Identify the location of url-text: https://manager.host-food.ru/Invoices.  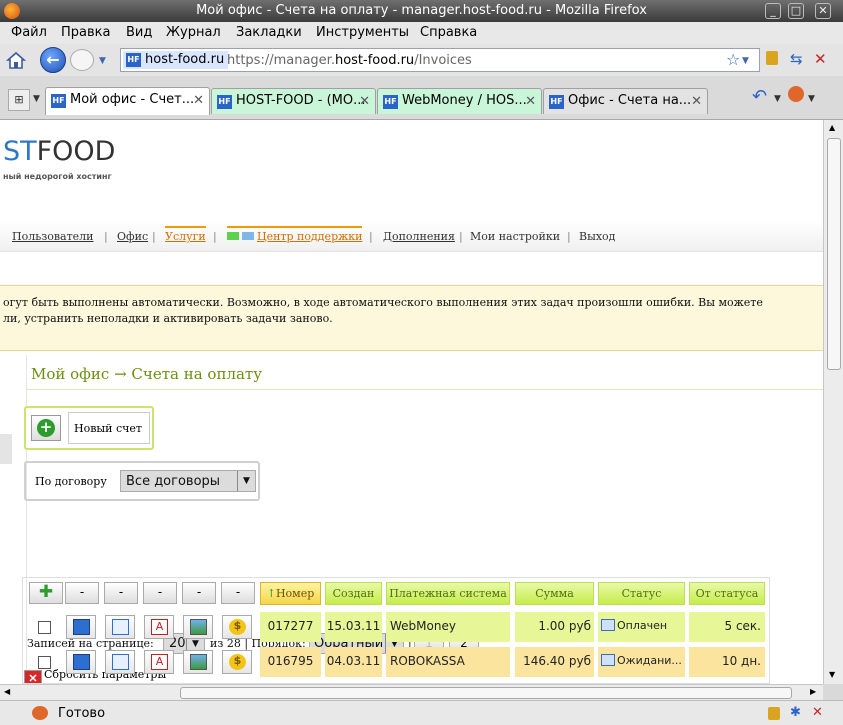
(349, 60).